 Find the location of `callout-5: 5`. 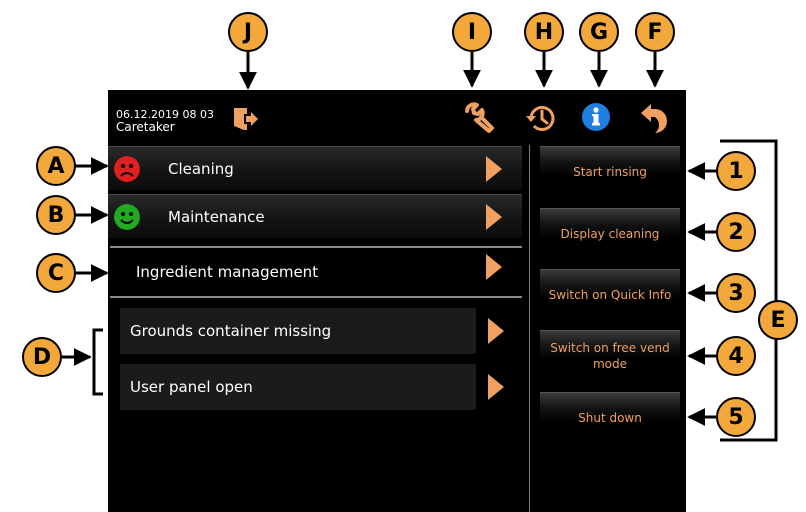

callout-5: 5 is located at coordinates (736, 417).